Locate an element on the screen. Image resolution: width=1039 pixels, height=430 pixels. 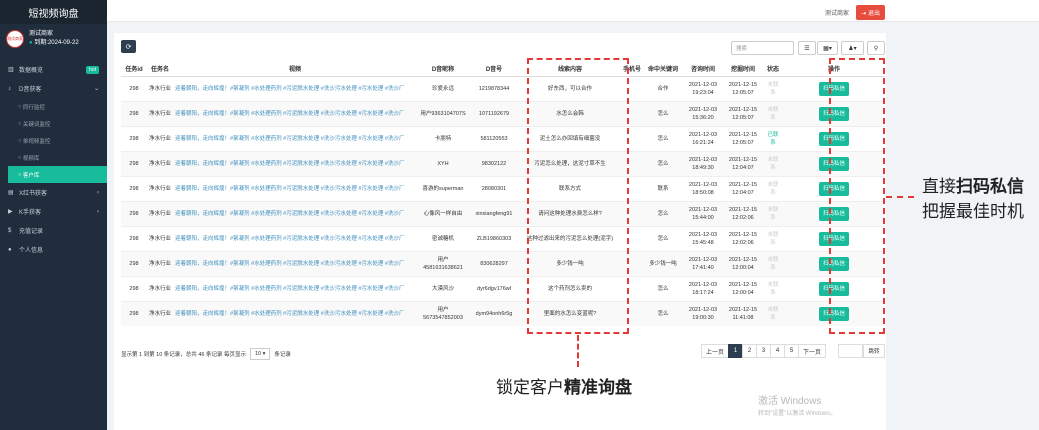
prev-page-button: 上一页 is located at coordinates (715, 351).